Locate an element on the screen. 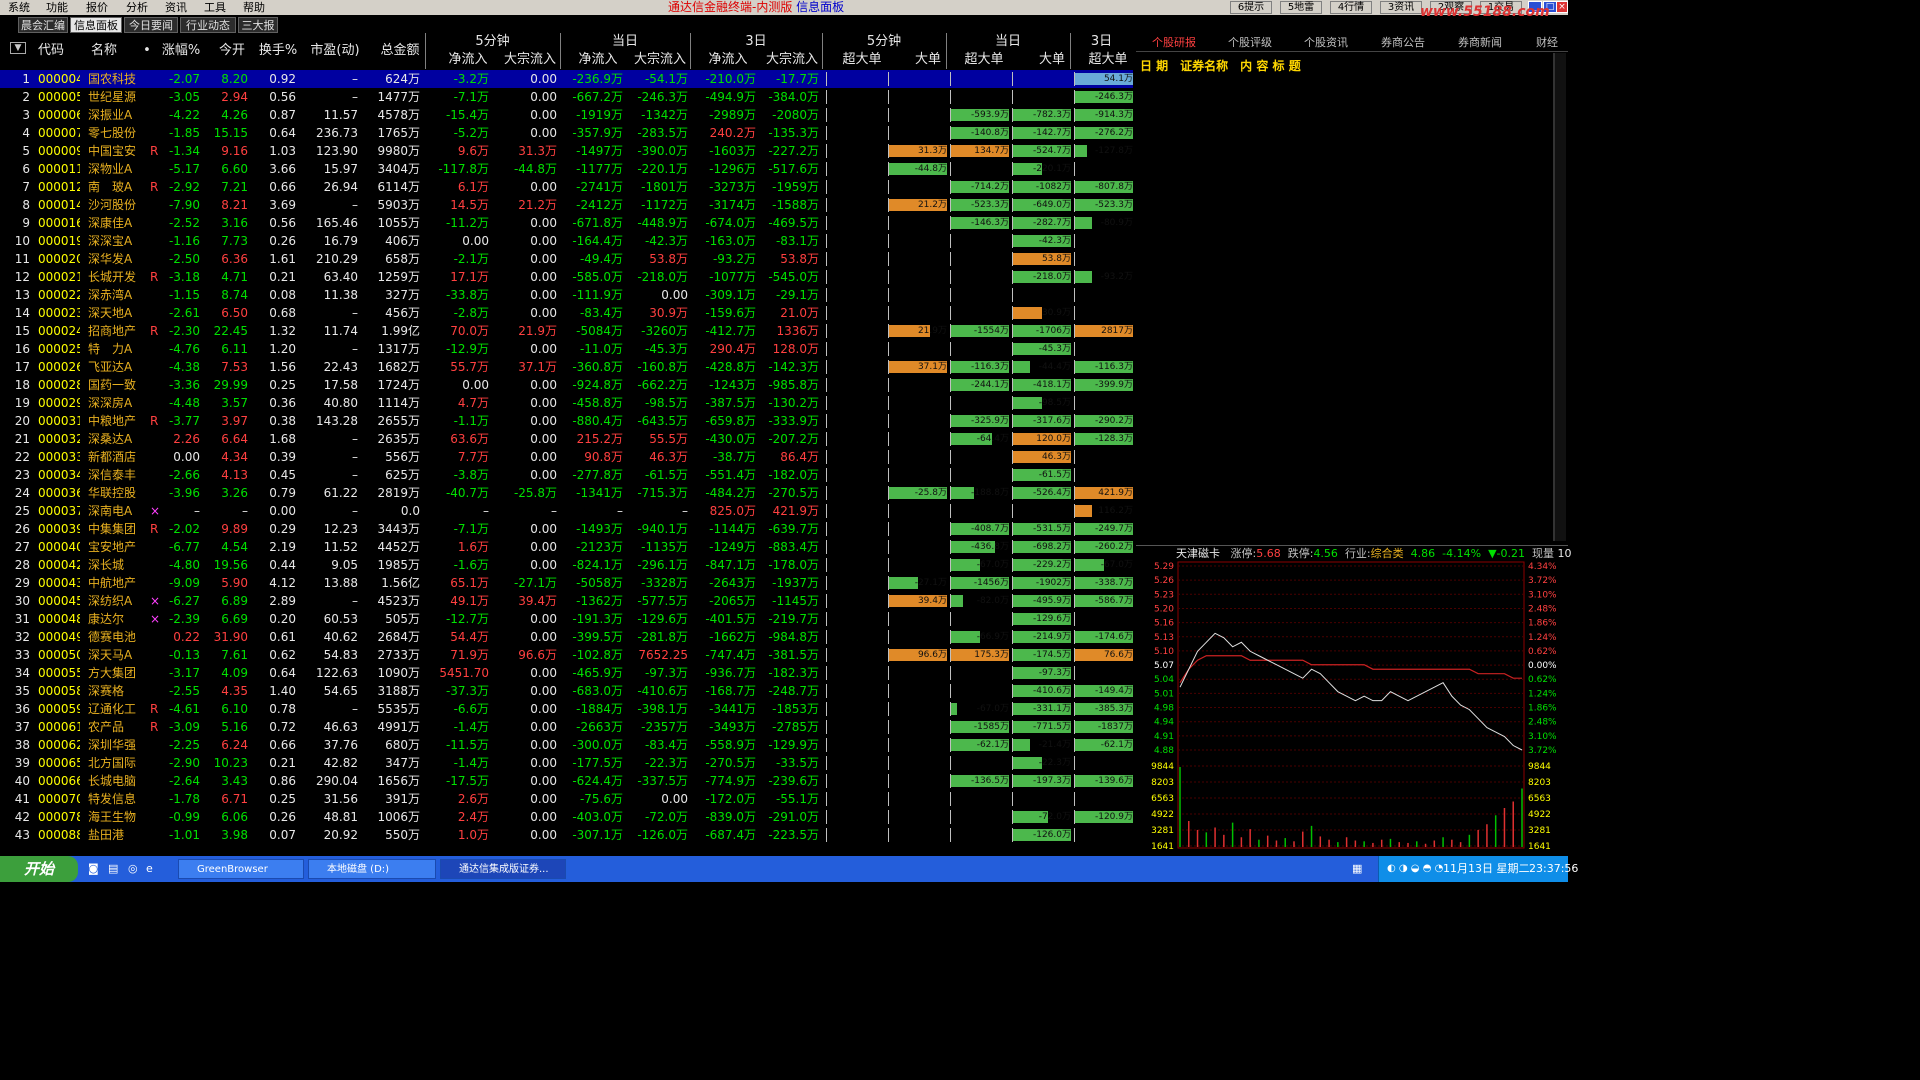 This screenshot has height=1080, width=1920. taskbar-disk-d: 本地磁盘 (D:) is located at coordinates (372, 869).